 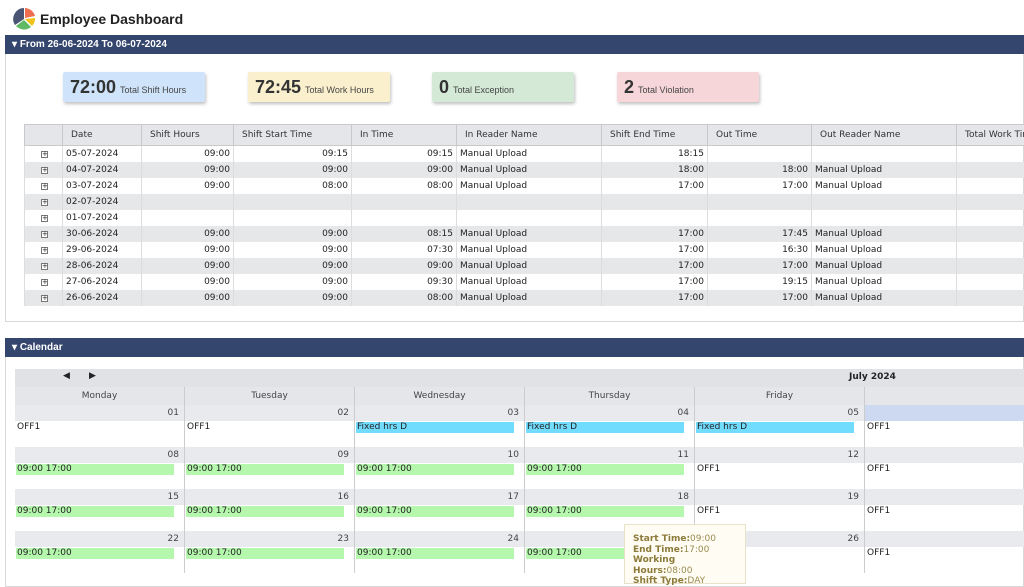 I want to click on calendar-day-cell: 0909:00 17:00, so click(x=270, y=468).